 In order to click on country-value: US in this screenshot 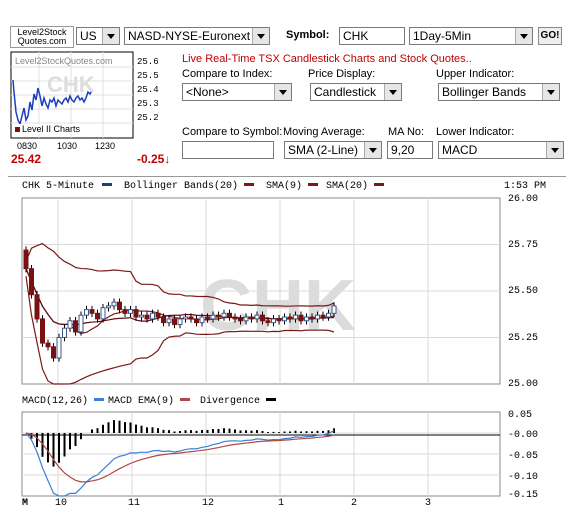, I will do `click(88, 36)`.